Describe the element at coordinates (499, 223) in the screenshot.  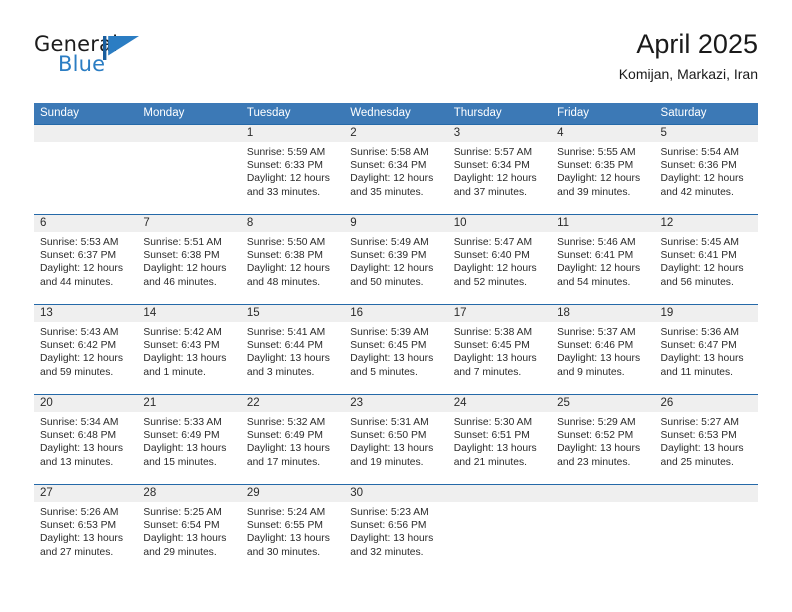
I see `day-number: 10` at that location.